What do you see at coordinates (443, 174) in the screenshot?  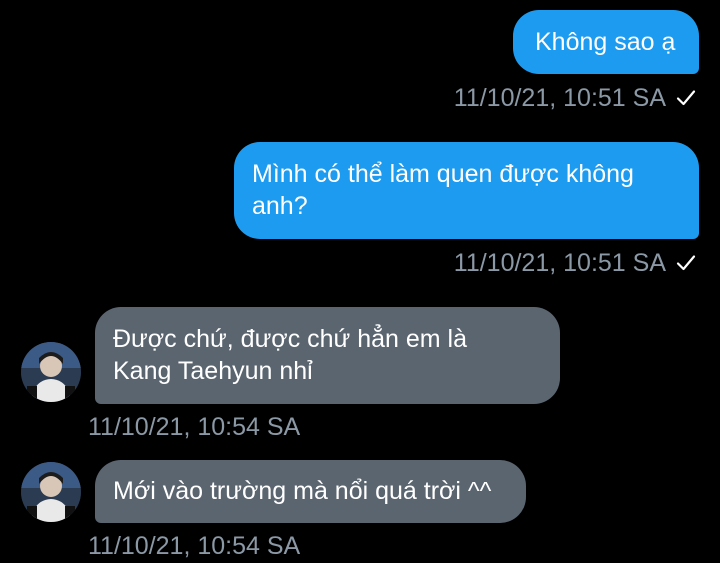 I see `message-text-line: Mình có thể làm quen được không` at bounding box center [443, 174].